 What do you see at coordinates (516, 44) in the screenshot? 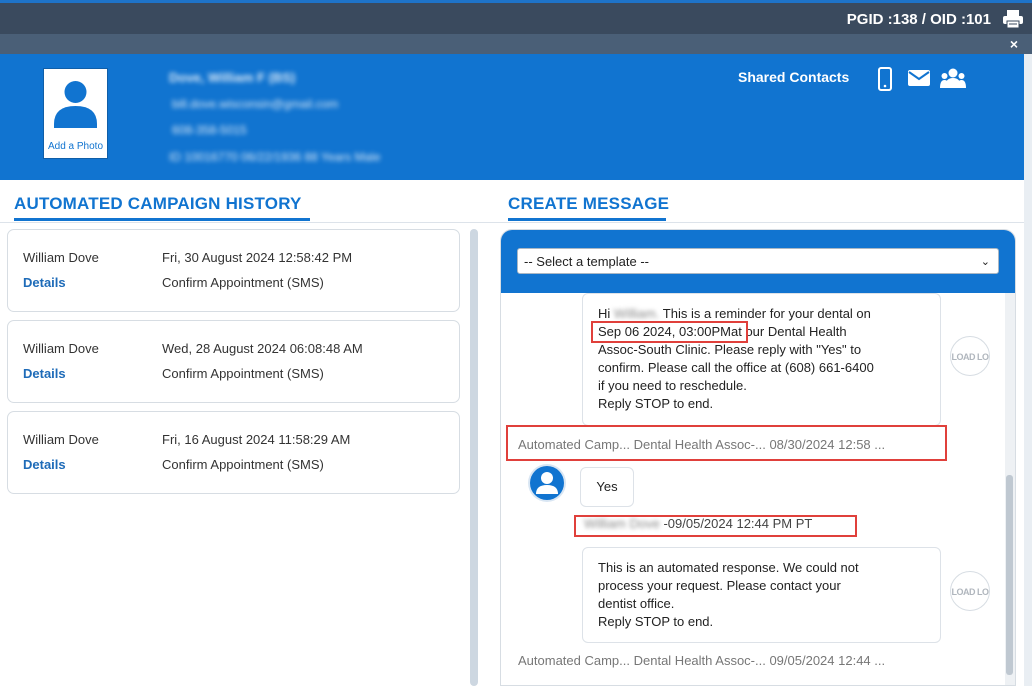
I see `close-bar` at bounding box center [516, 44].